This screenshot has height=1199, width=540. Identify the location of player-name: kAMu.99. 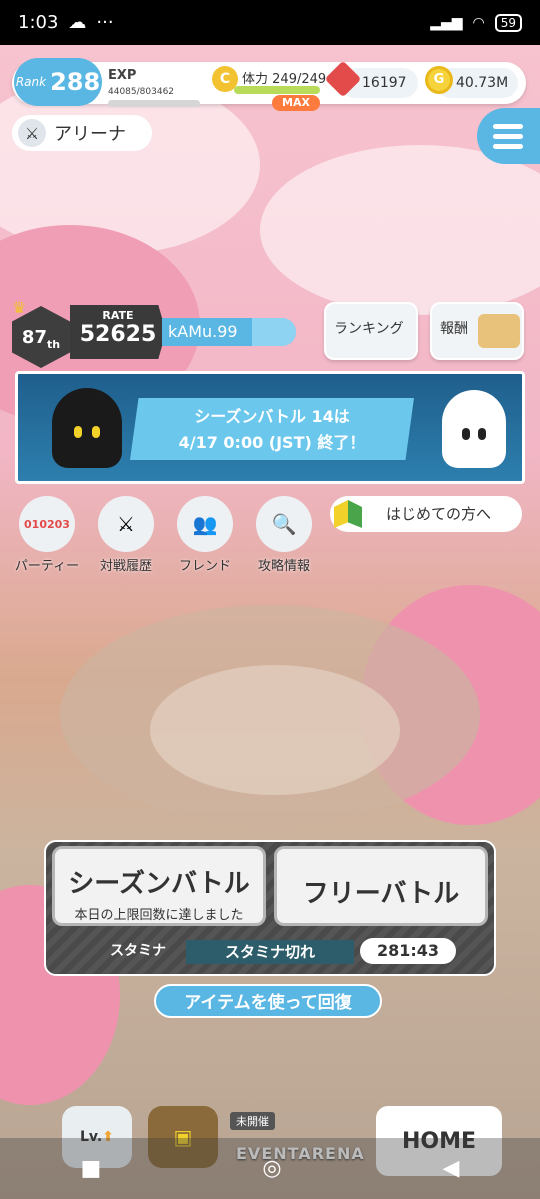
(203, 331).